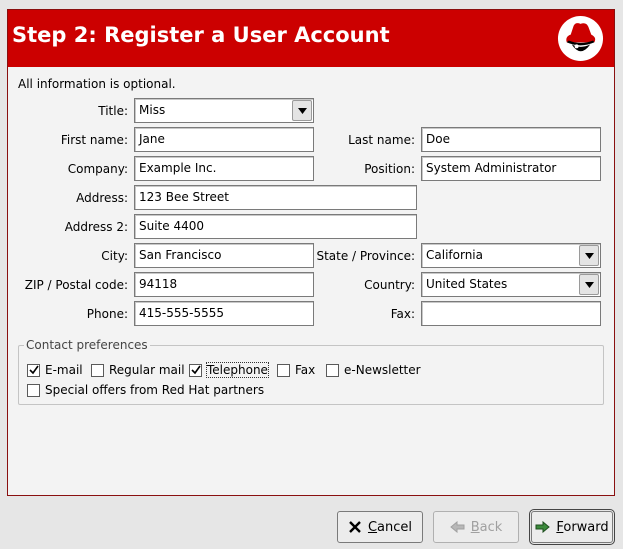  I want to click on fax-label: Fax:, so click(402, 314).